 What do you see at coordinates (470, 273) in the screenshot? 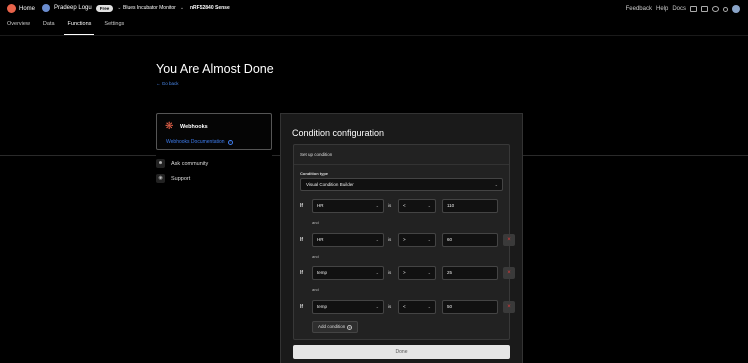
I see `value-input: 25` at bounding box center [470, 273].